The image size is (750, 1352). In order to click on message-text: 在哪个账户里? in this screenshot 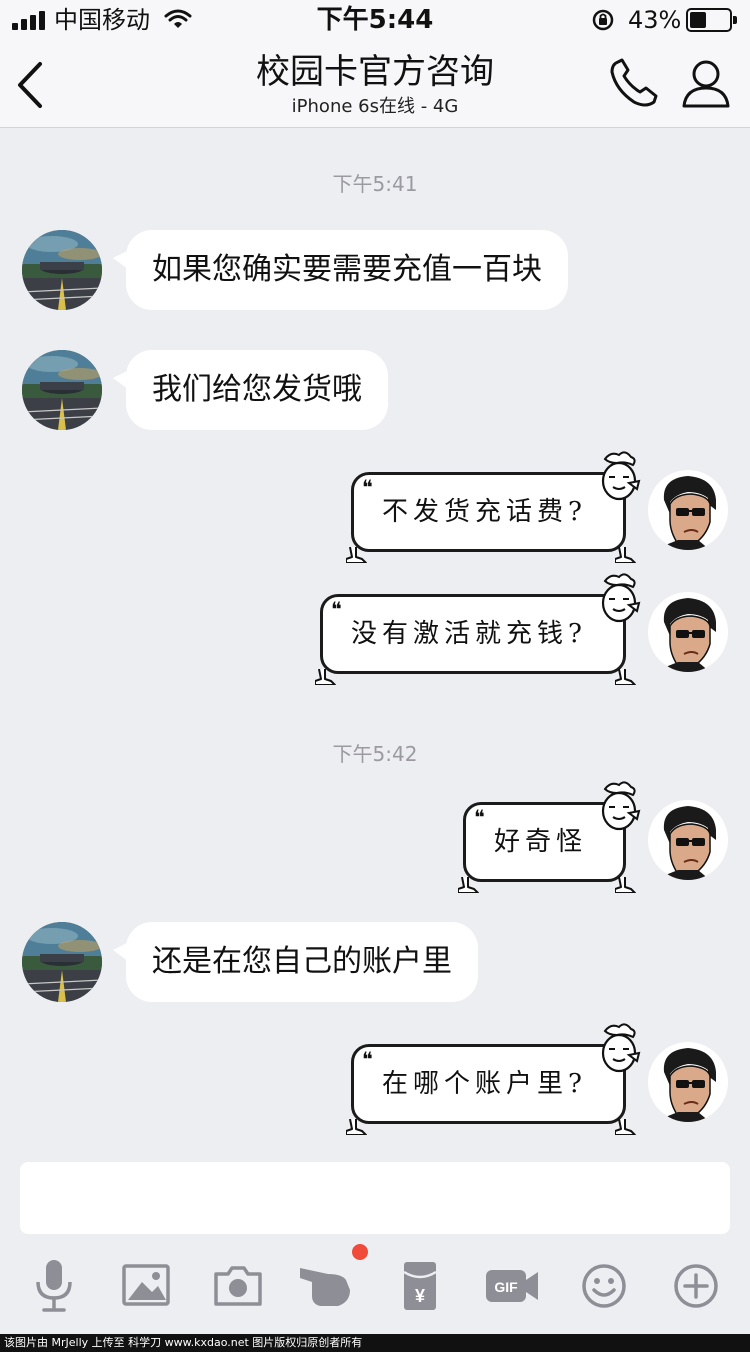, I will do `click(484, 1084)`.